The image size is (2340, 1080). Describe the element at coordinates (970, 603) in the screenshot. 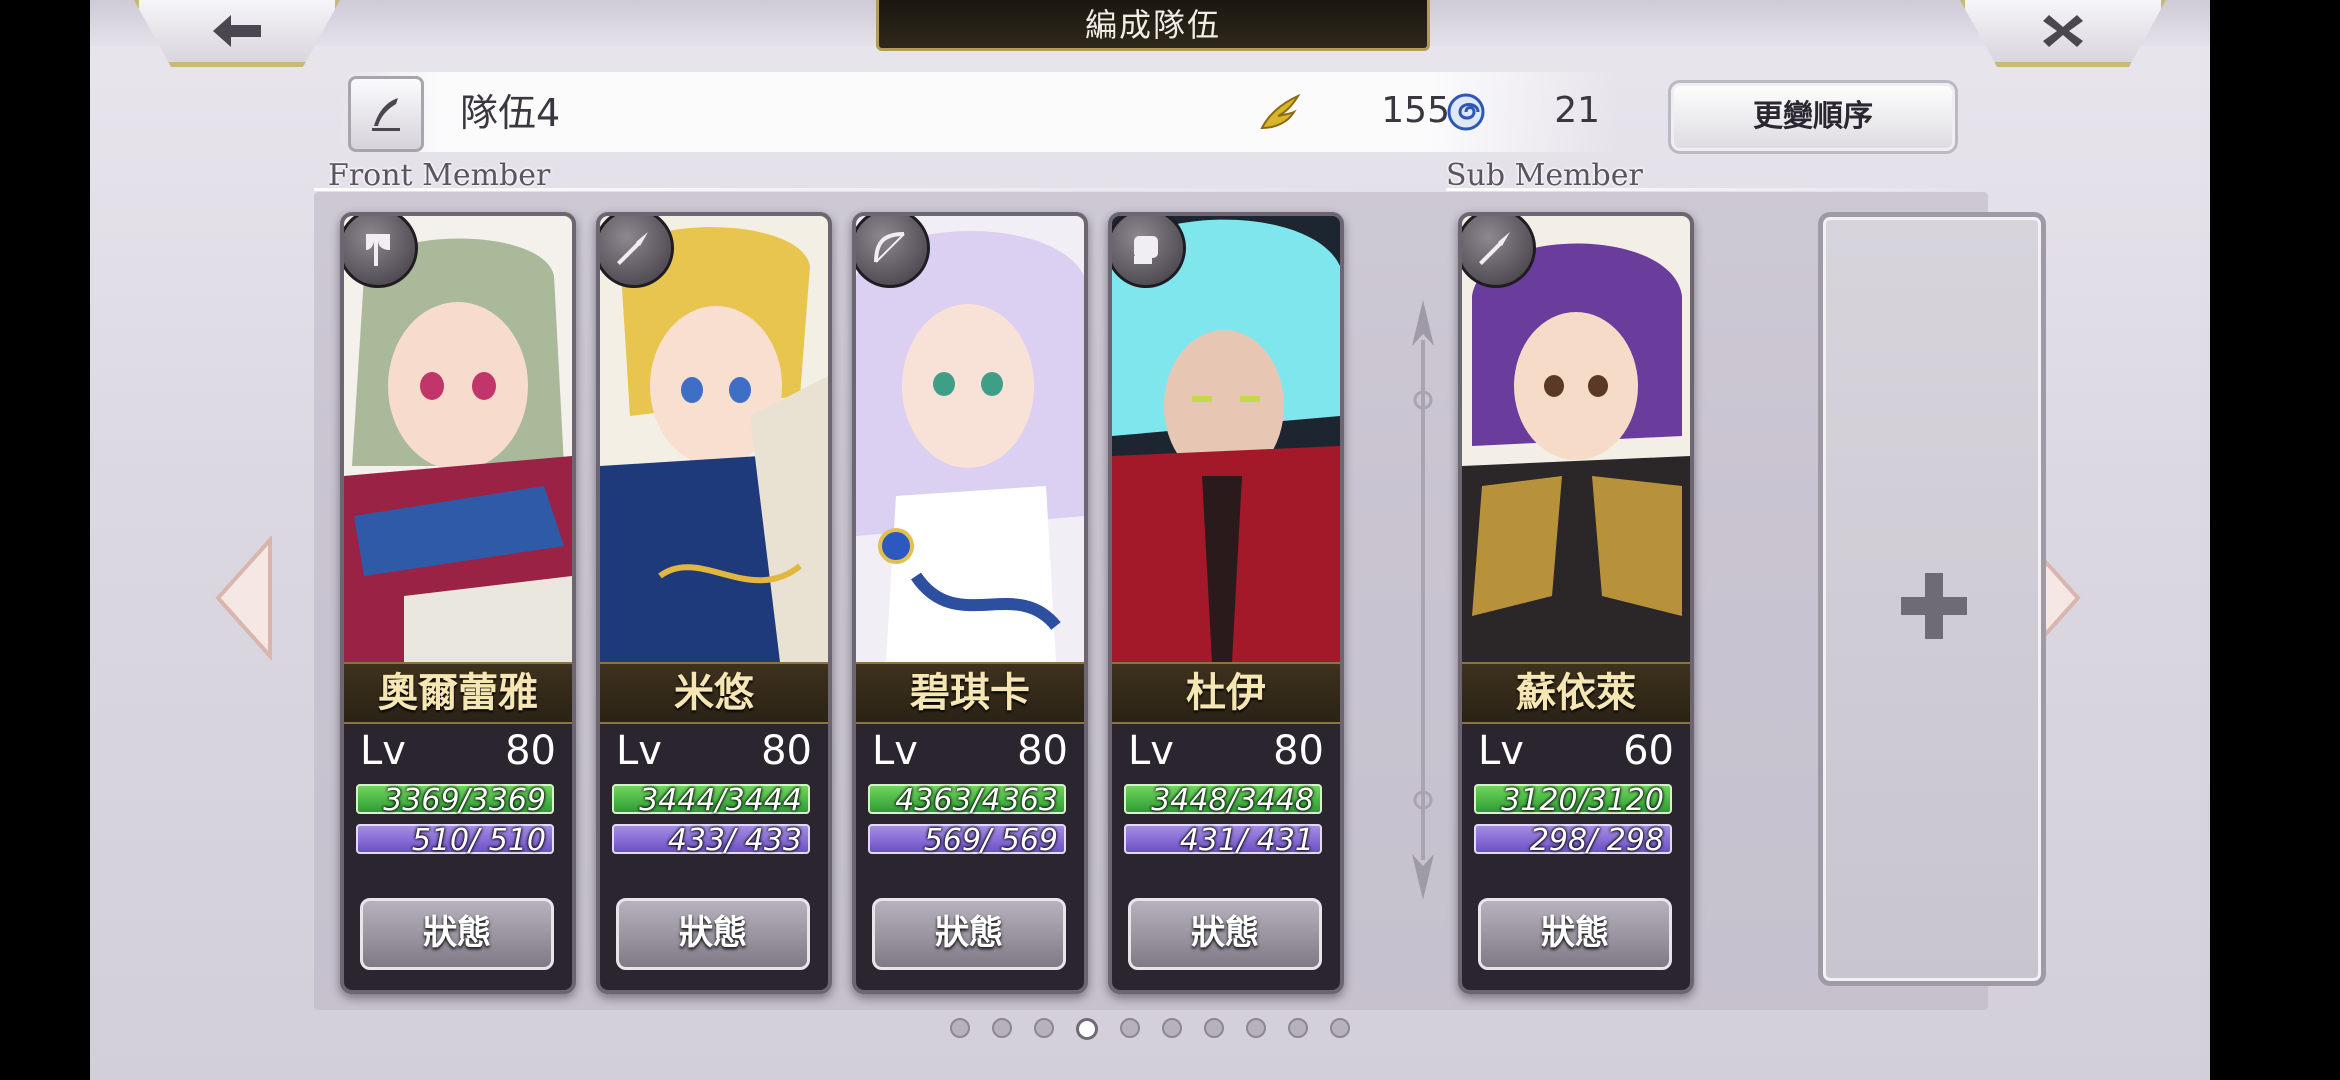

I see `member-card: 碧琪卡 Lv 80 4363/4363 569/ 569 狀態` at that location.